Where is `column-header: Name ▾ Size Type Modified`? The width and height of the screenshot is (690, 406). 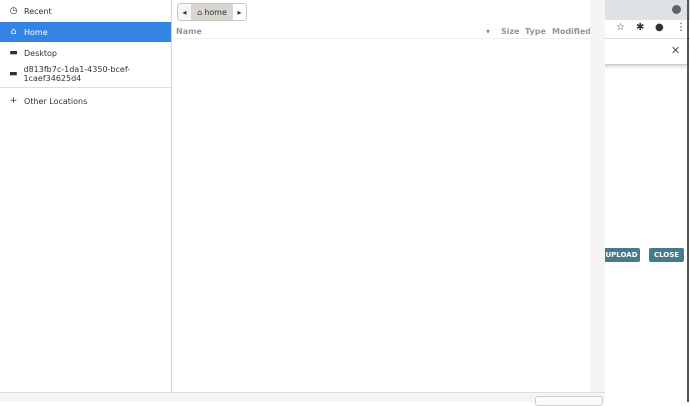
column-header: Name ▾ Size Type Modified is located at coordinates (382, 31).